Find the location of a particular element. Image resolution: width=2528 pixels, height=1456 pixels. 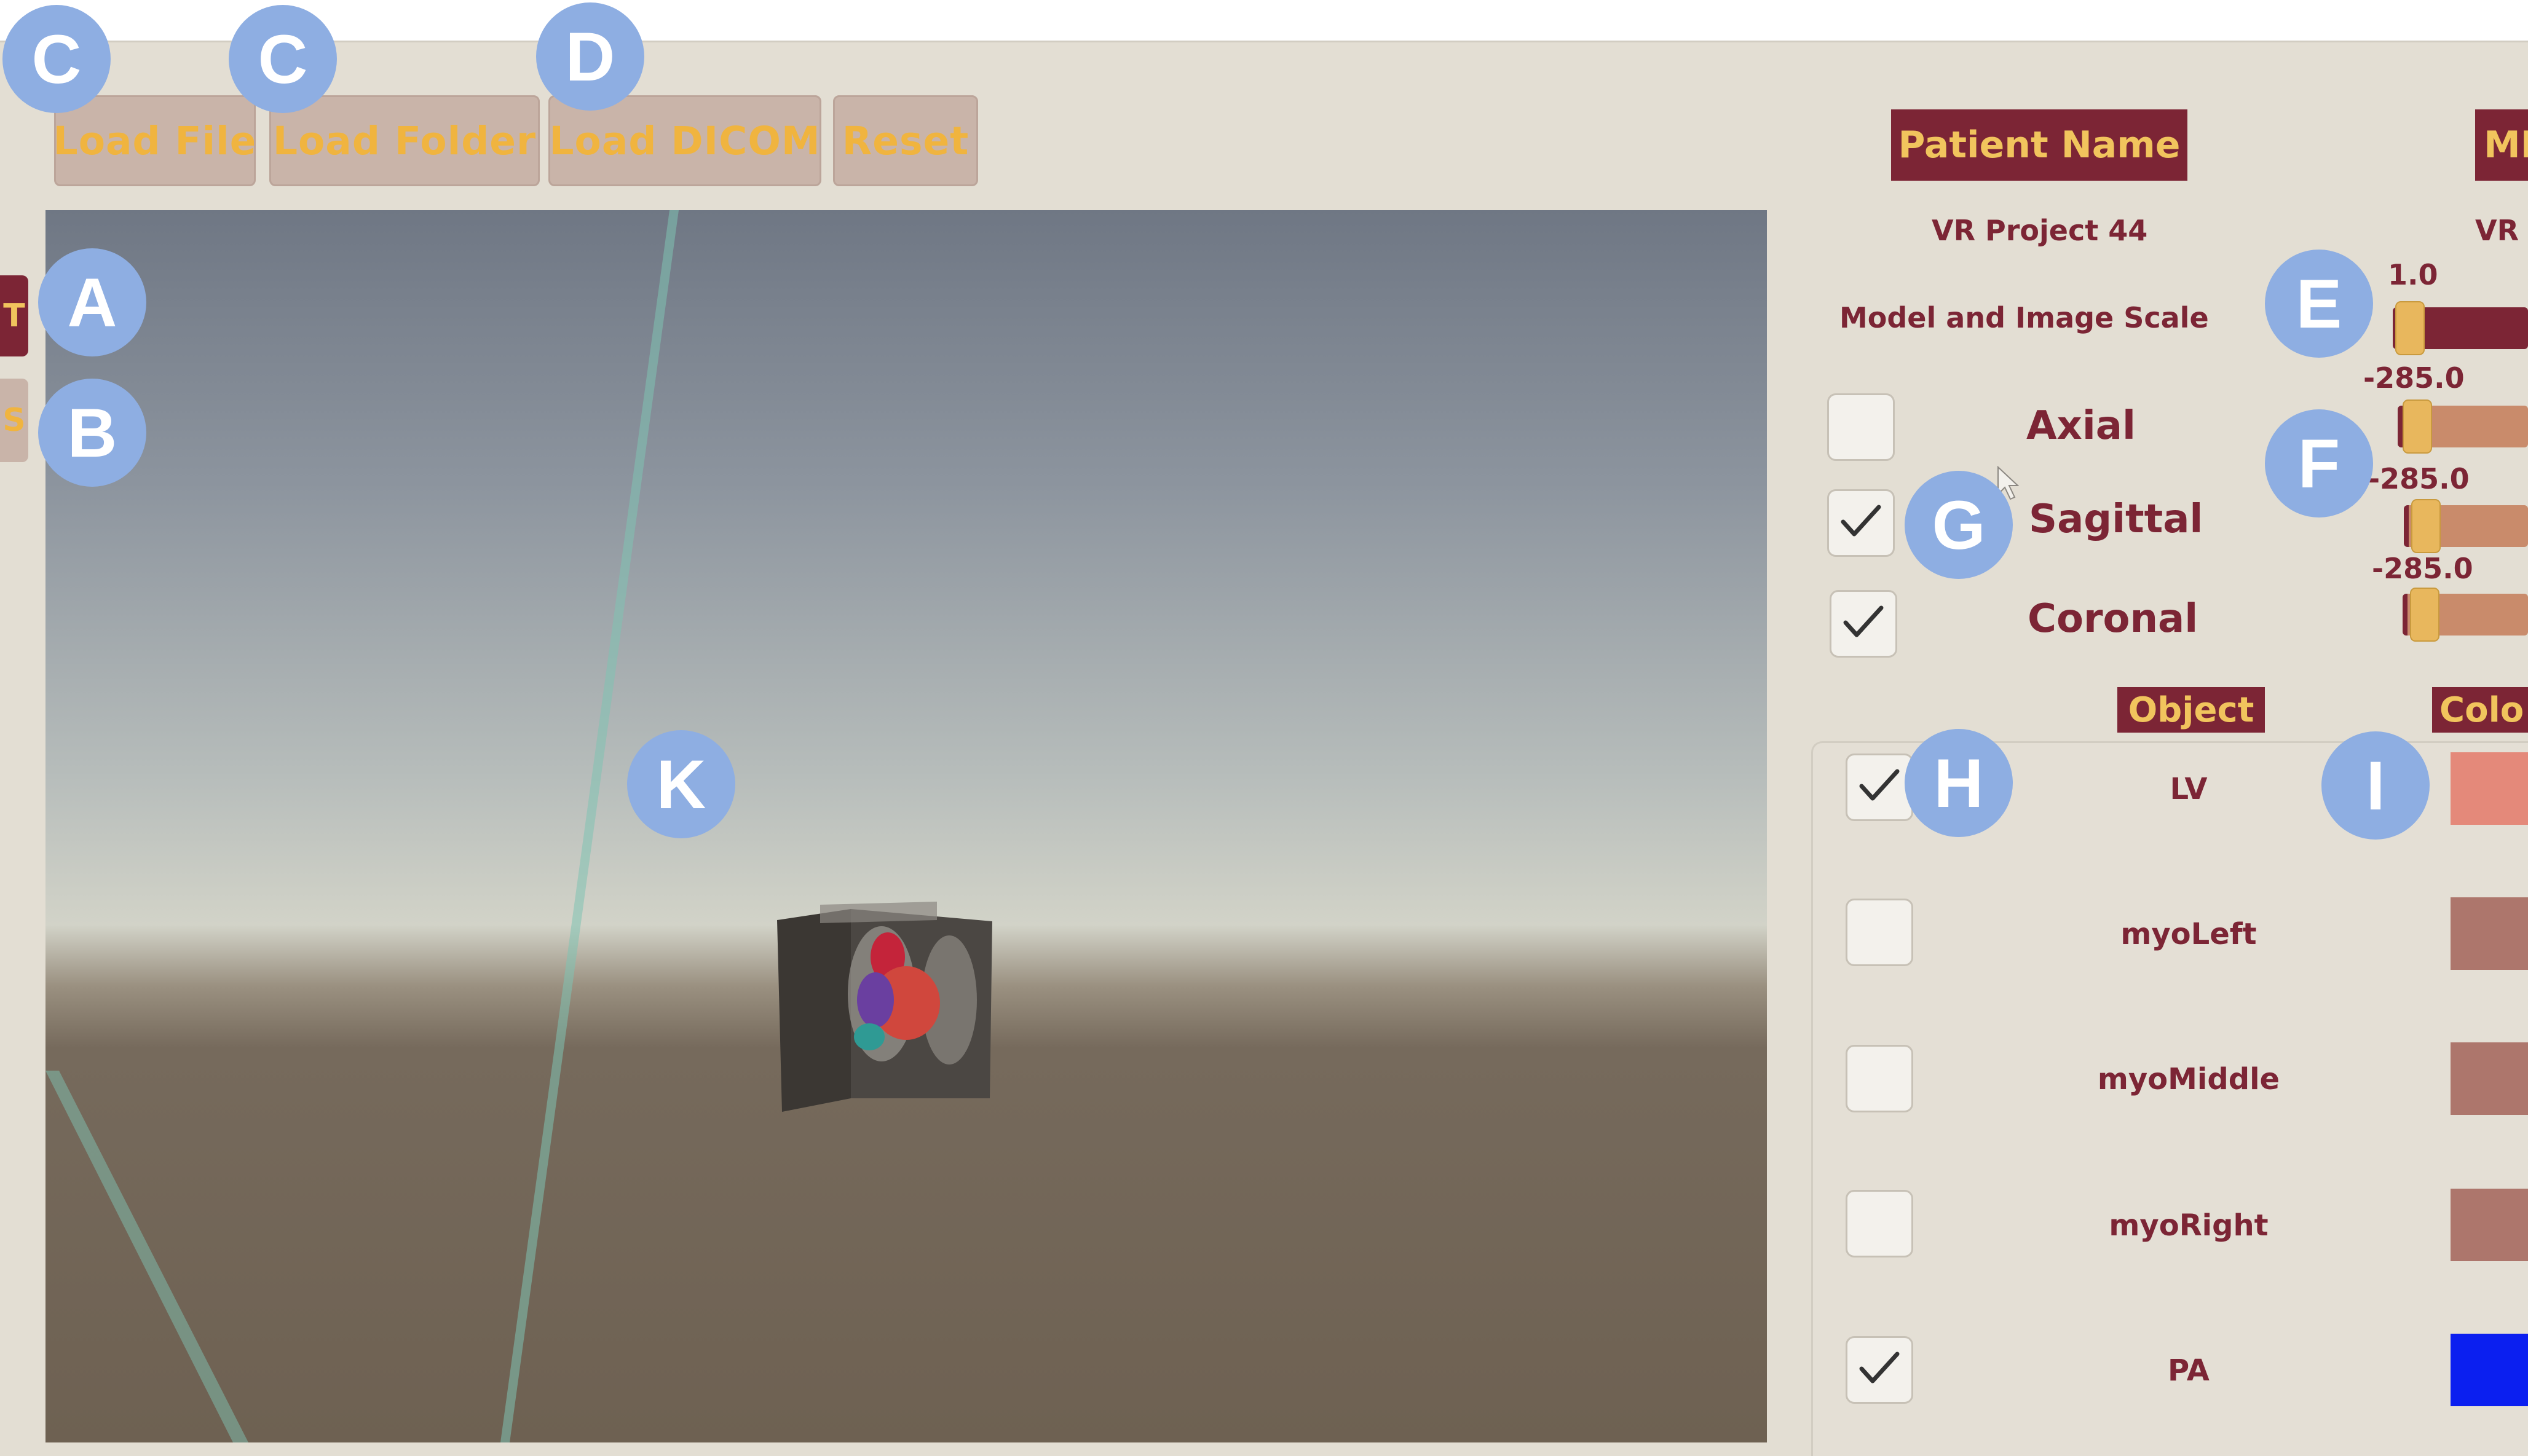

axial-checkbox is located at coordinates (1861, 427).